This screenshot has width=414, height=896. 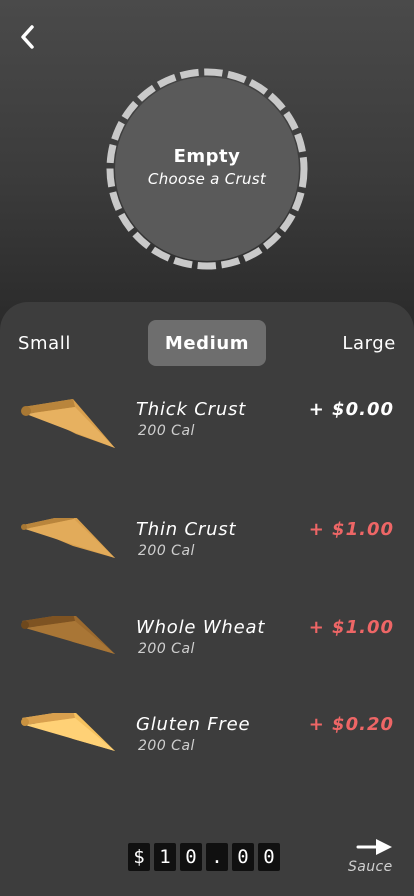 What do you see at coordinates (363, 343) in the screenshot?
I see `size-tab-large: Large` at bounding box center [363, 343].